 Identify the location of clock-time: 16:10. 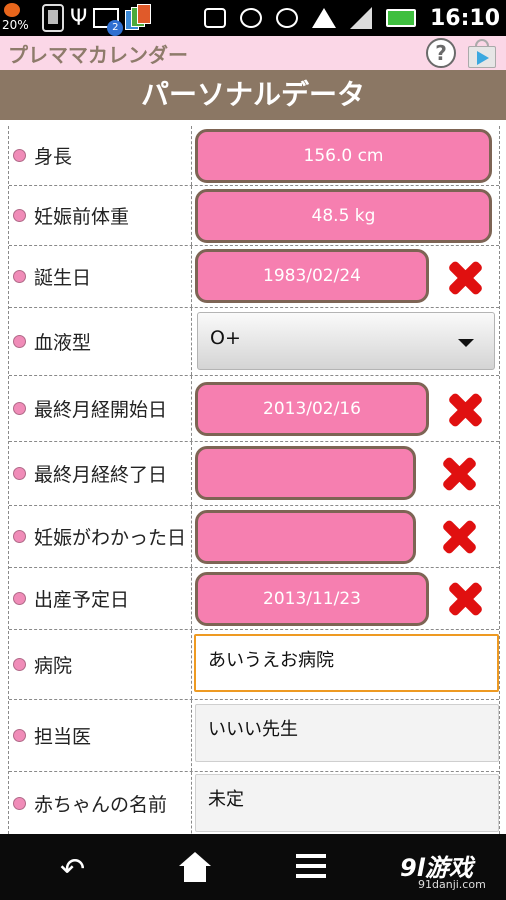
(464, 18).